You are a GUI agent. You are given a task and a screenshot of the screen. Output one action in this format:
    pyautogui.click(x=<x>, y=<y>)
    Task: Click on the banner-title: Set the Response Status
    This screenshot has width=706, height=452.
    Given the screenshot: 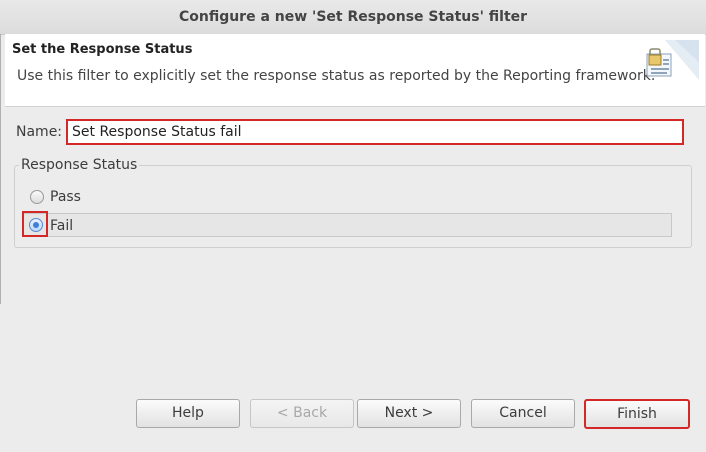 What is the action you would take?
    pyautogui.click(x=102, y=49)
    